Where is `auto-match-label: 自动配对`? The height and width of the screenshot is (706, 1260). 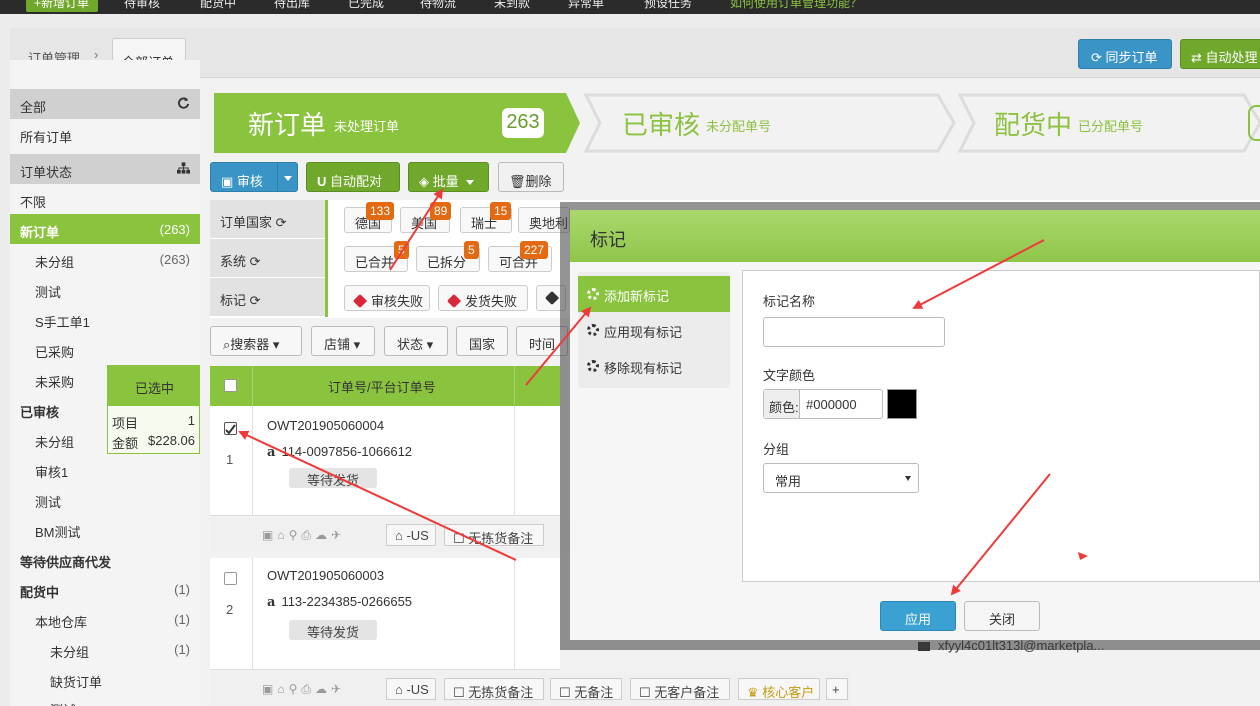
auto-match-label: 自动配对 is located at coordinates (356, 181).